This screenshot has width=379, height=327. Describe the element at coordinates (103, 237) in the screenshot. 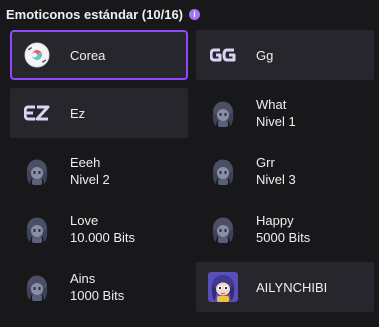

I see `emote-requirement: 10.000 Bits` at that location.